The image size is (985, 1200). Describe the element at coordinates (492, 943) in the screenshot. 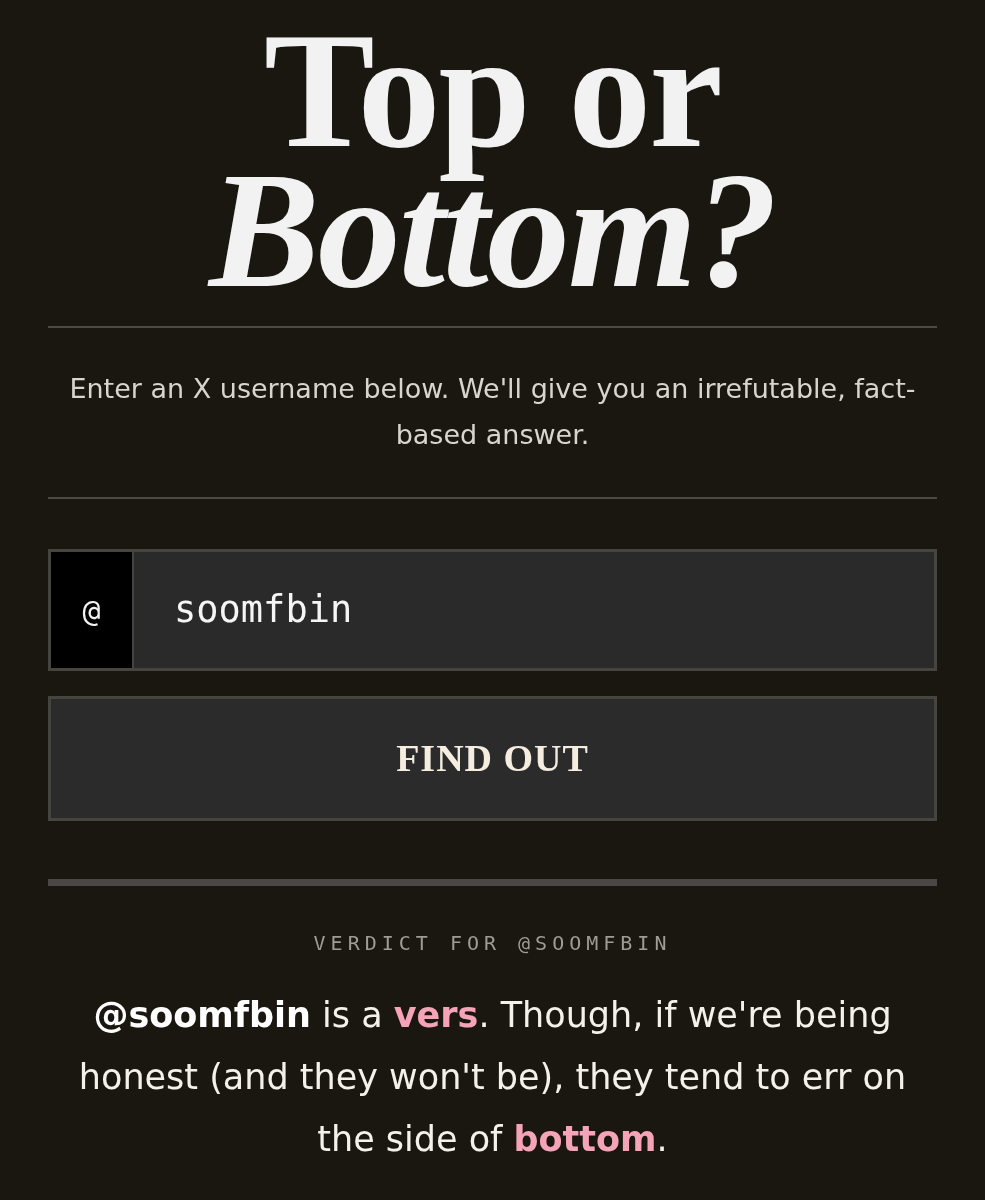

I see `verdict-heading: VERDICT FOR @SOOMFBIN` at that location.